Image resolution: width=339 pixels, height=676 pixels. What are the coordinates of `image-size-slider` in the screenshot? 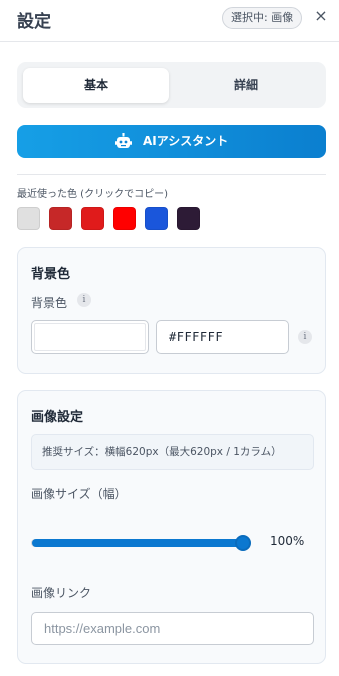 It's located at (141, 543).